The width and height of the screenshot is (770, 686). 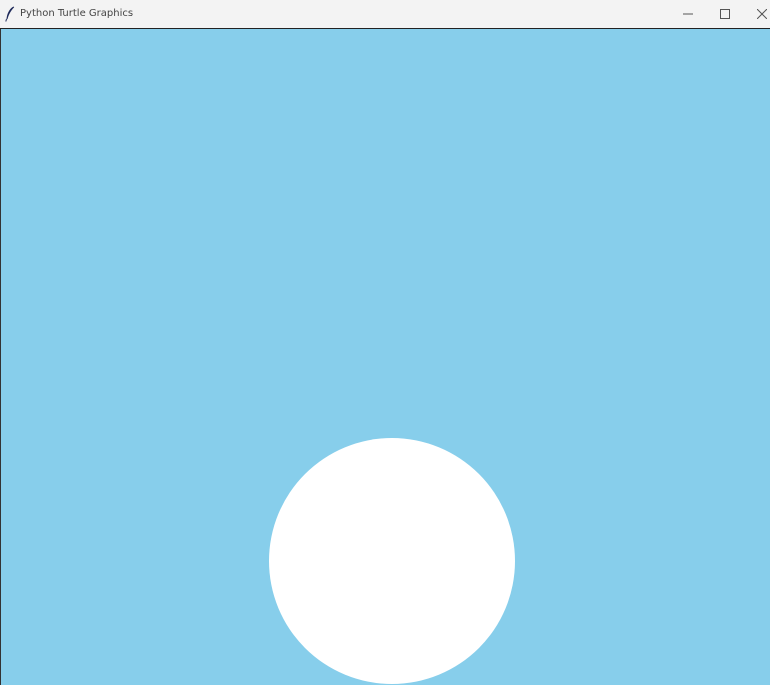 I want to click on feather-icon, so click(x=10, y=14).